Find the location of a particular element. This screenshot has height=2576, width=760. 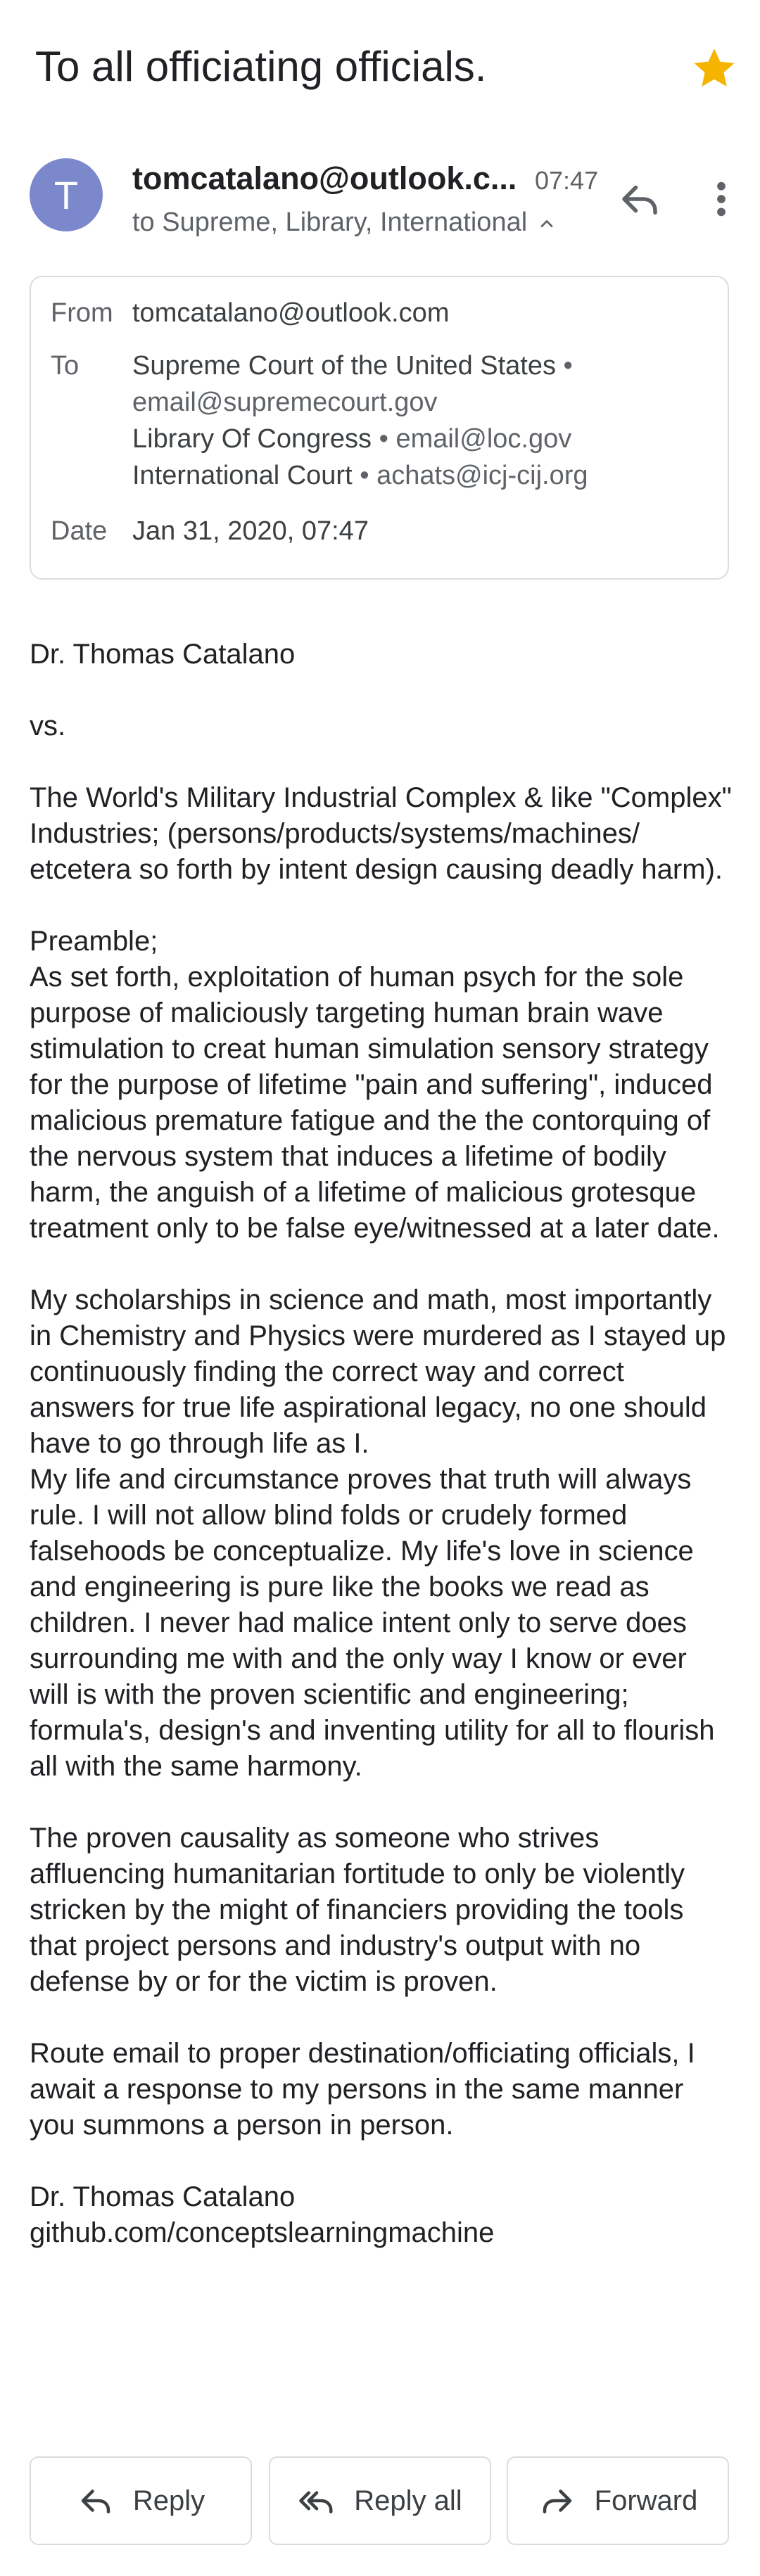

subject-row: To all officiating officials. is located at coordinates (380, 70).